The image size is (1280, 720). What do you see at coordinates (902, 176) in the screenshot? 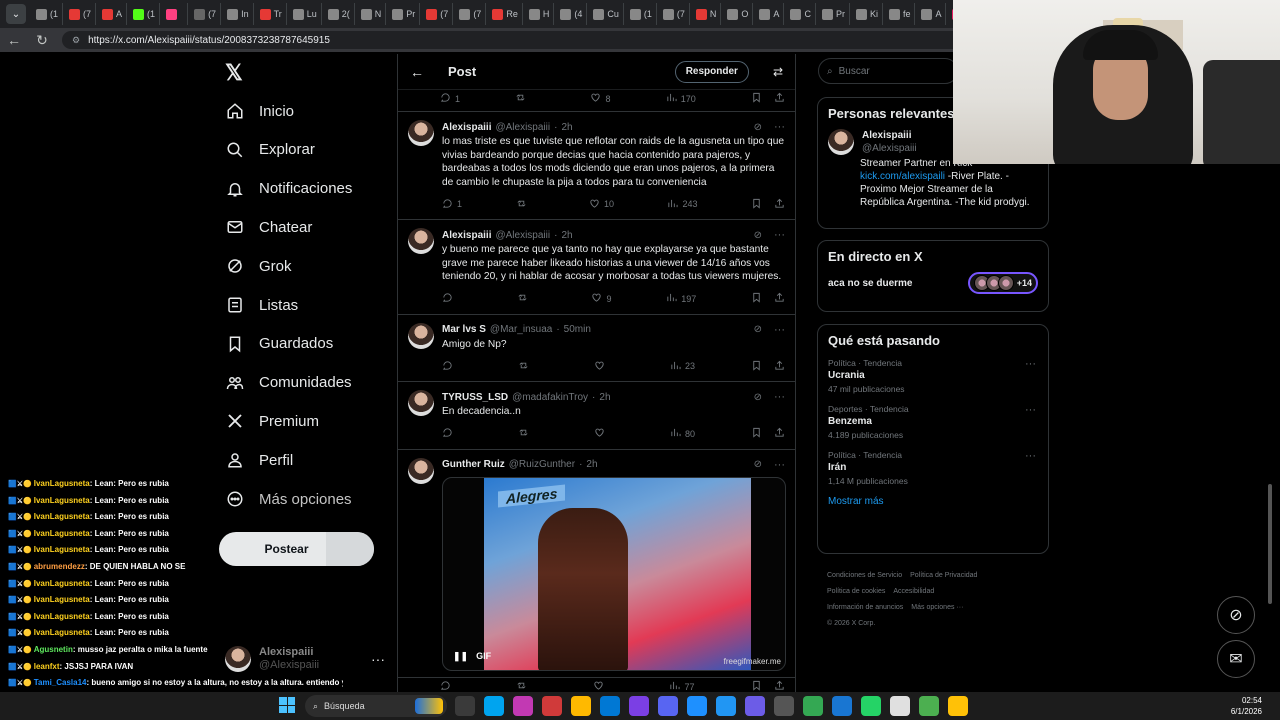
I see `bio-link: kick.com/alexispaili` at bounding box center [902, 176].